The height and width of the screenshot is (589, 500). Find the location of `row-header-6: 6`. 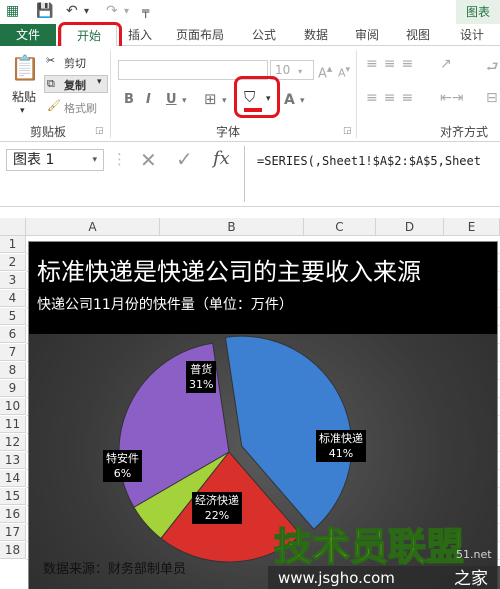

row-header-6: 6 is located at coordinates (13, 334).